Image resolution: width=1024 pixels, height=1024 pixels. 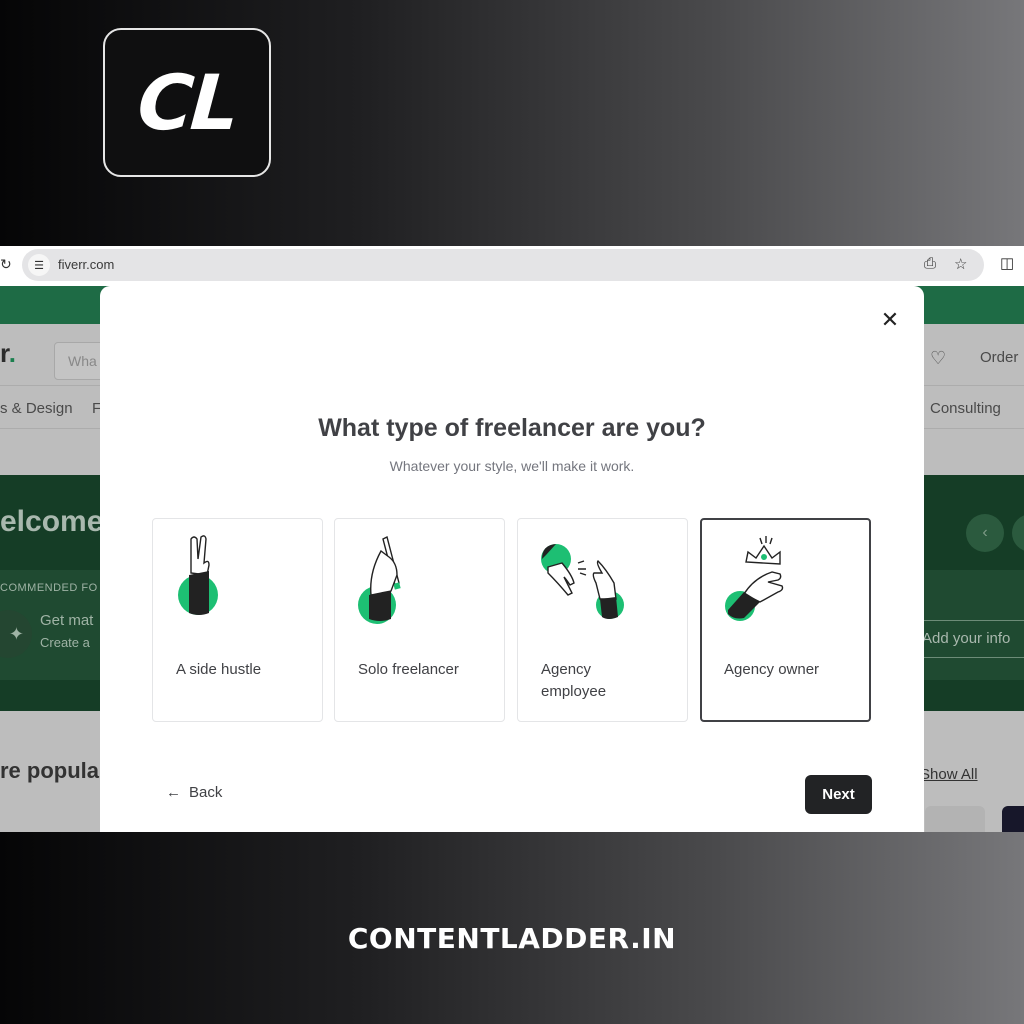 I want to click on modal-subtitle: Whatever your style, we'll make it work., so click(x=512, y=466).